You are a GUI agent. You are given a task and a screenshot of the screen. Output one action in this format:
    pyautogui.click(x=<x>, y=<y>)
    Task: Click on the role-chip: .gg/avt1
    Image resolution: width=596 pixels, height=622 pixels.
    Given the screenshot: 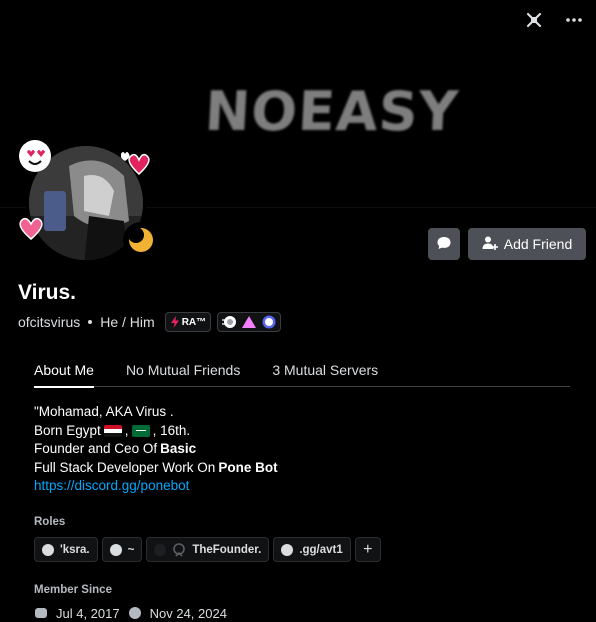 What is the action you would take?
    pyautogui.click(x=312, y=549)
    